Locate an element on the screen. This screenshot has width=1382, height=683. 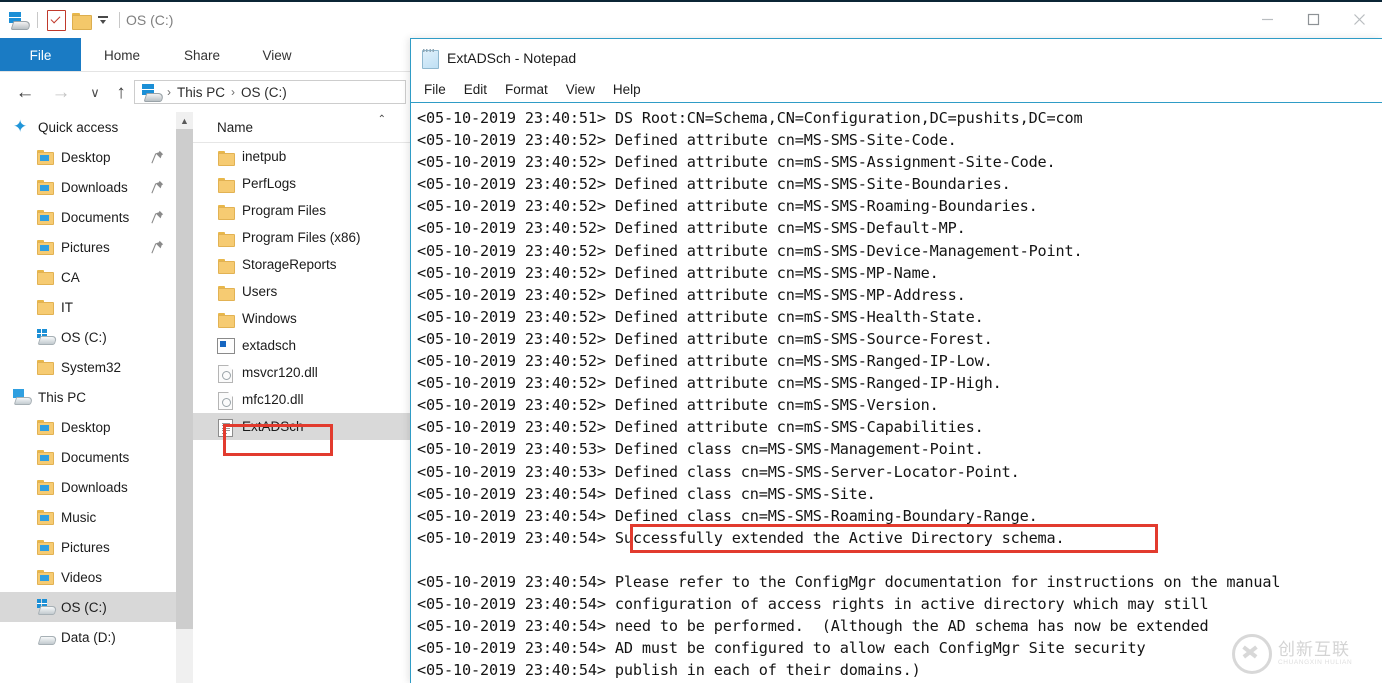
menu-format: Format is located at coordinates (526, 89).